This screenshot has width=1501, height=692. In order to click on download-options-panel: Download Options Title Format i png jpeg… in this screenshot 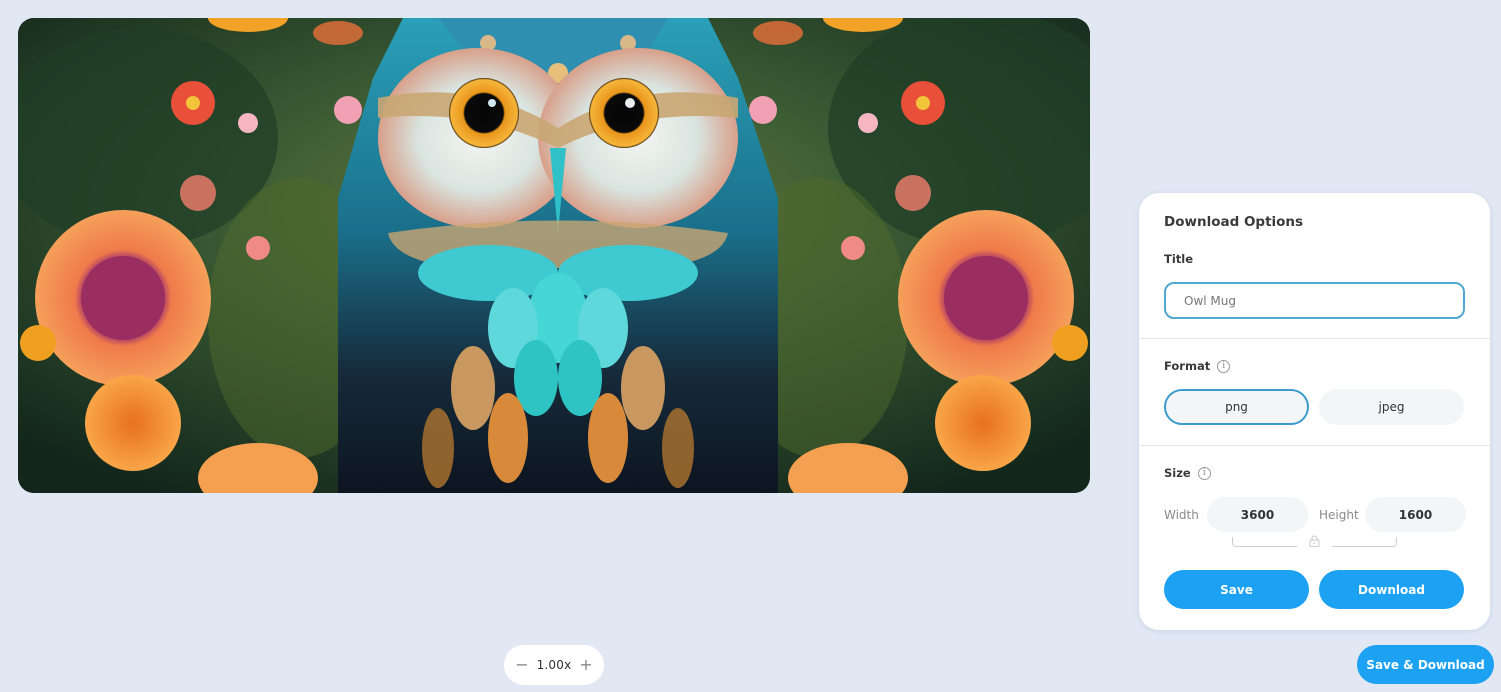, I will do `click(1314, 411)`.